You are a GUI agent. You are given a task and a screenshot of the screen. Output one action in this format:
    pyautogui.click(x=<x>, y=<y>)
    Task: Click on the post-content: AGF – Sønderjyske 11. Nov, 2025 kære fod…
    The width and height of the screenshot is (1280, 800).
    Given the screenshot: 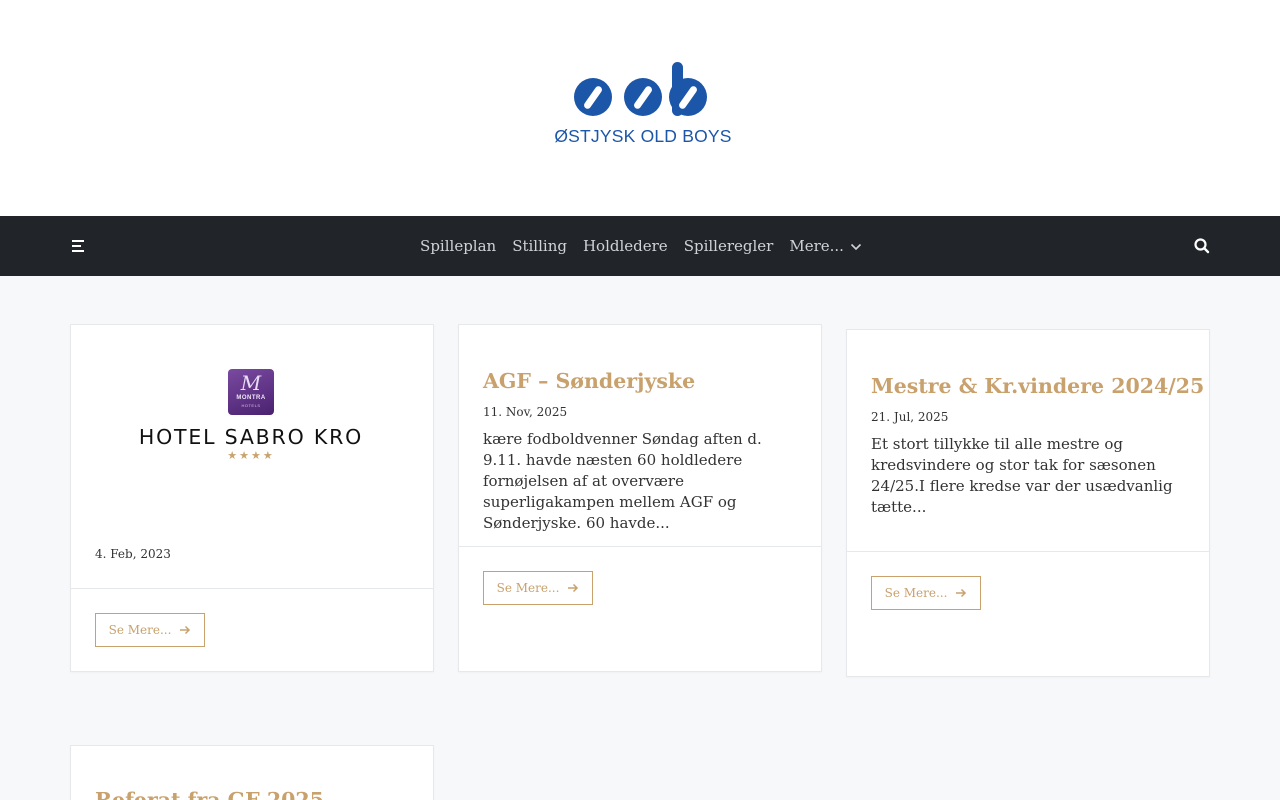 What is the action you would take?
    pyautogui.click(x=640, y=451)
    